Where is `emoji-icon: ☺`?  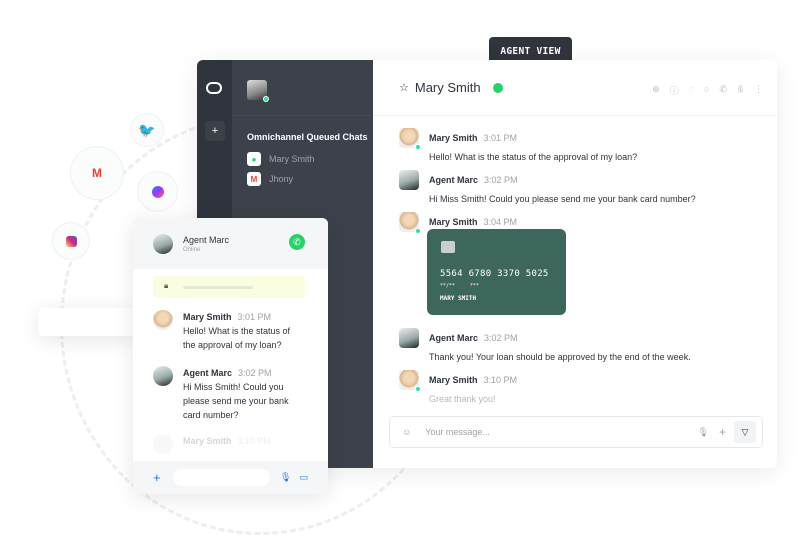 emoji-icon: ☺ is located at coordinates (406, 432).